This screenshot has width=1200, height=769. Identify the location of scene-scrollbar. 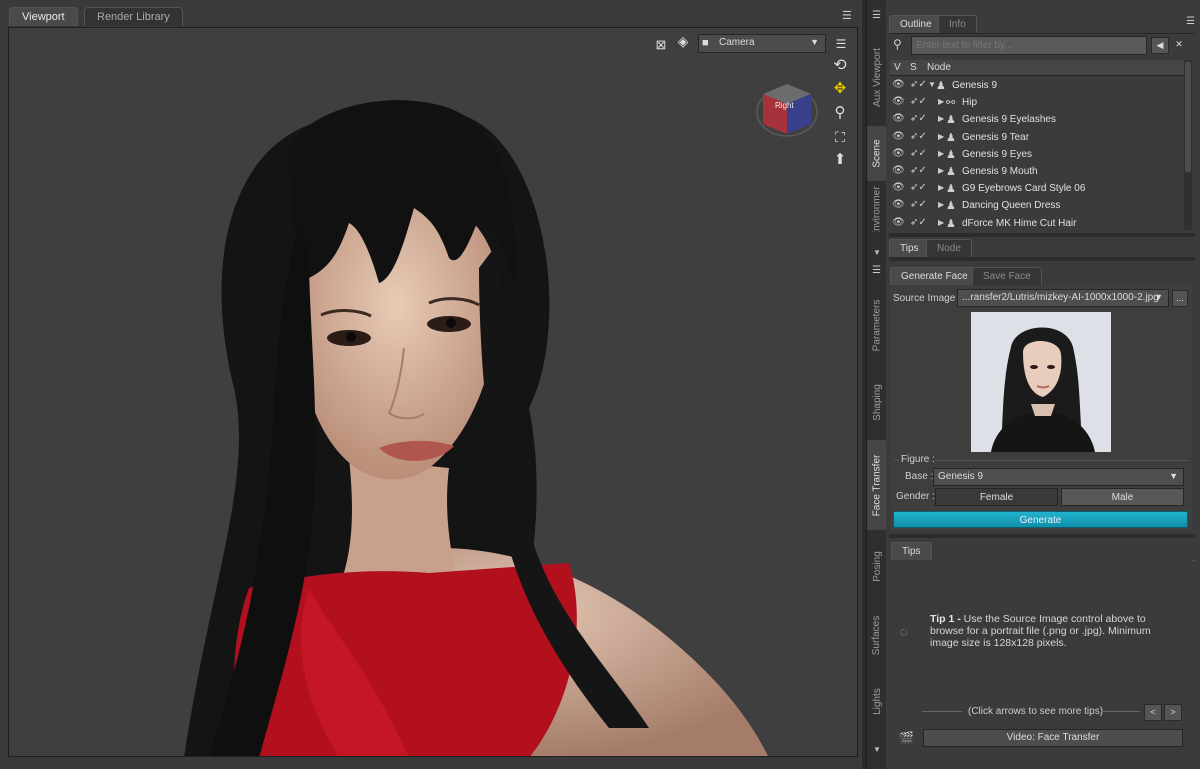
(1188, 145).